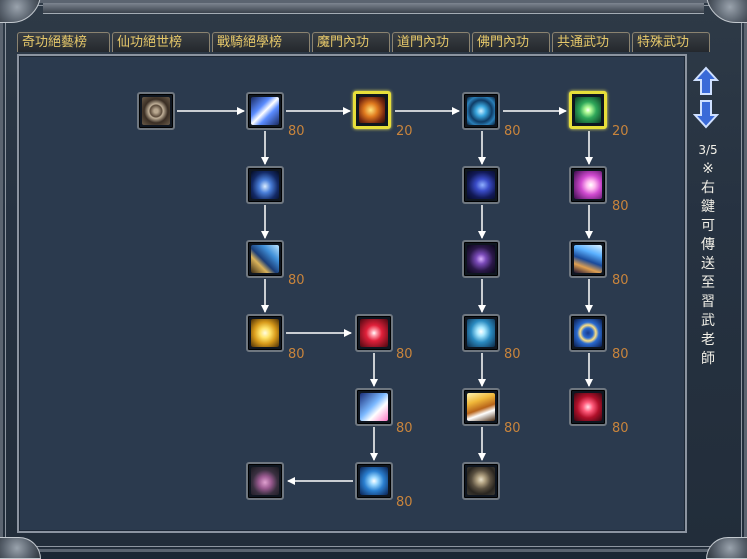 Image resolution: width=747 pixels, height=559 pixels. I want to click on lotus-icon, so click(265, 481).